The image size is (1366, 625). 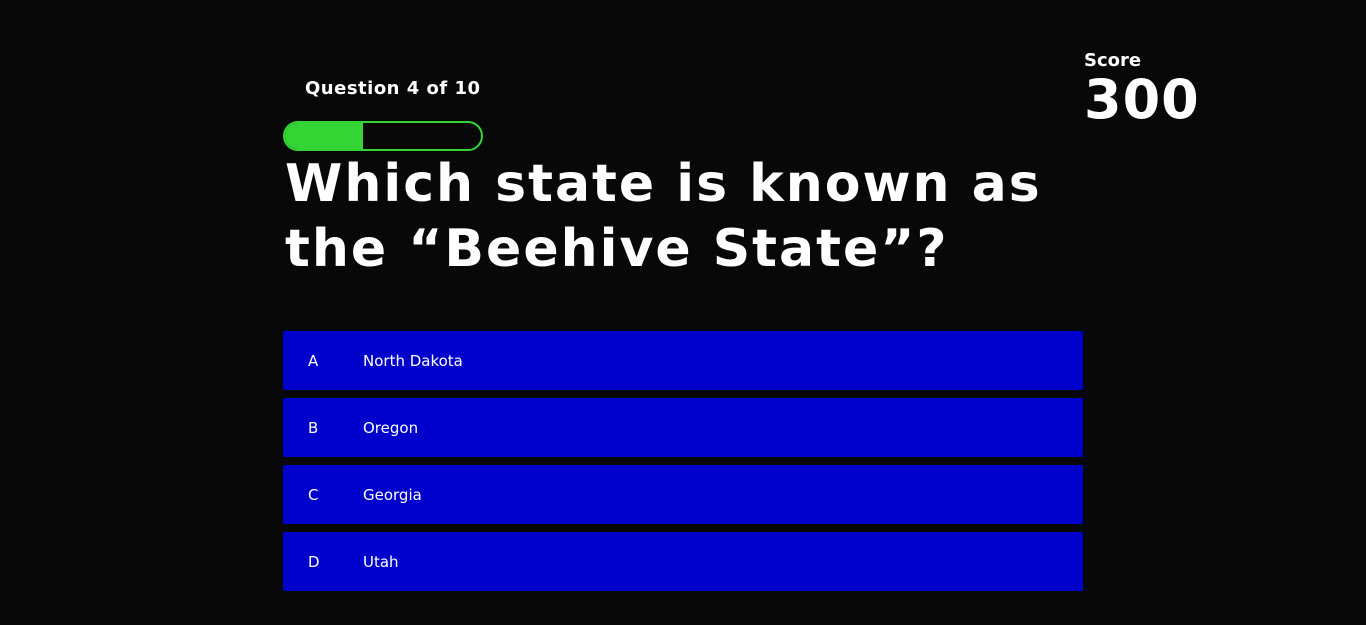 I want to click on answer-text: Georgia, so click(x=392, y=494).